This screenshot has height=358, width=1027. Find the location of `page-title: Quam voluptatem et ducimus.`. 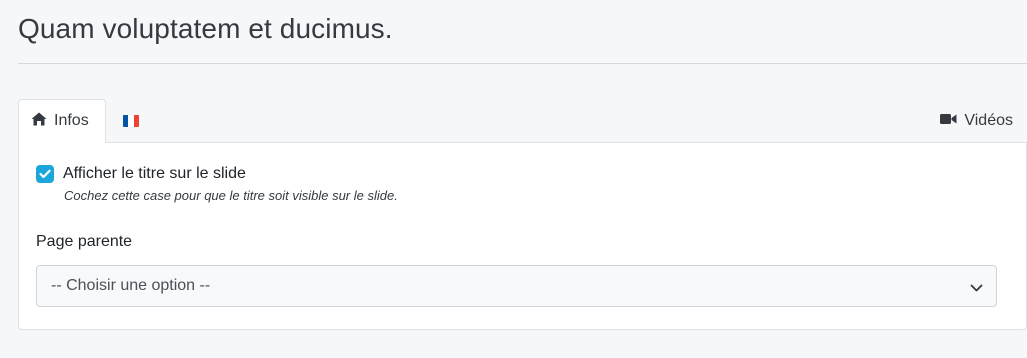

page-title: Quam voluptatem et ducimus. is located at coordinates (205, 28).